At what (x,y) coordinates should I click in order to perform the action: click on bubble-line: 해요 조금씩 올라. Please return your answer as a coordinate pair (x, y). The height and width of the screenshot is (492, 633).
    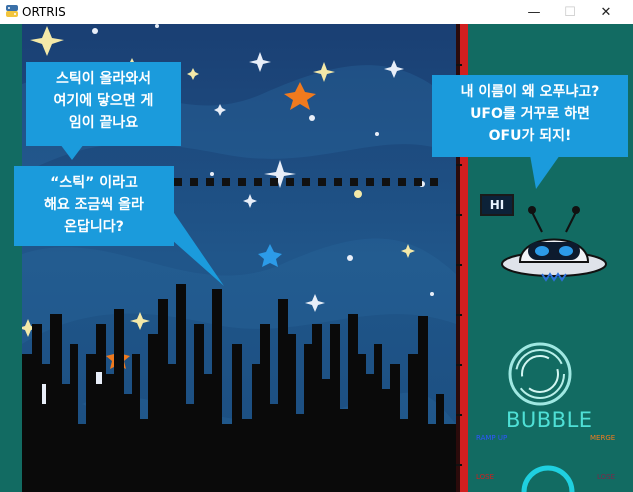
    Looking at the image, I should click on (94, 205).